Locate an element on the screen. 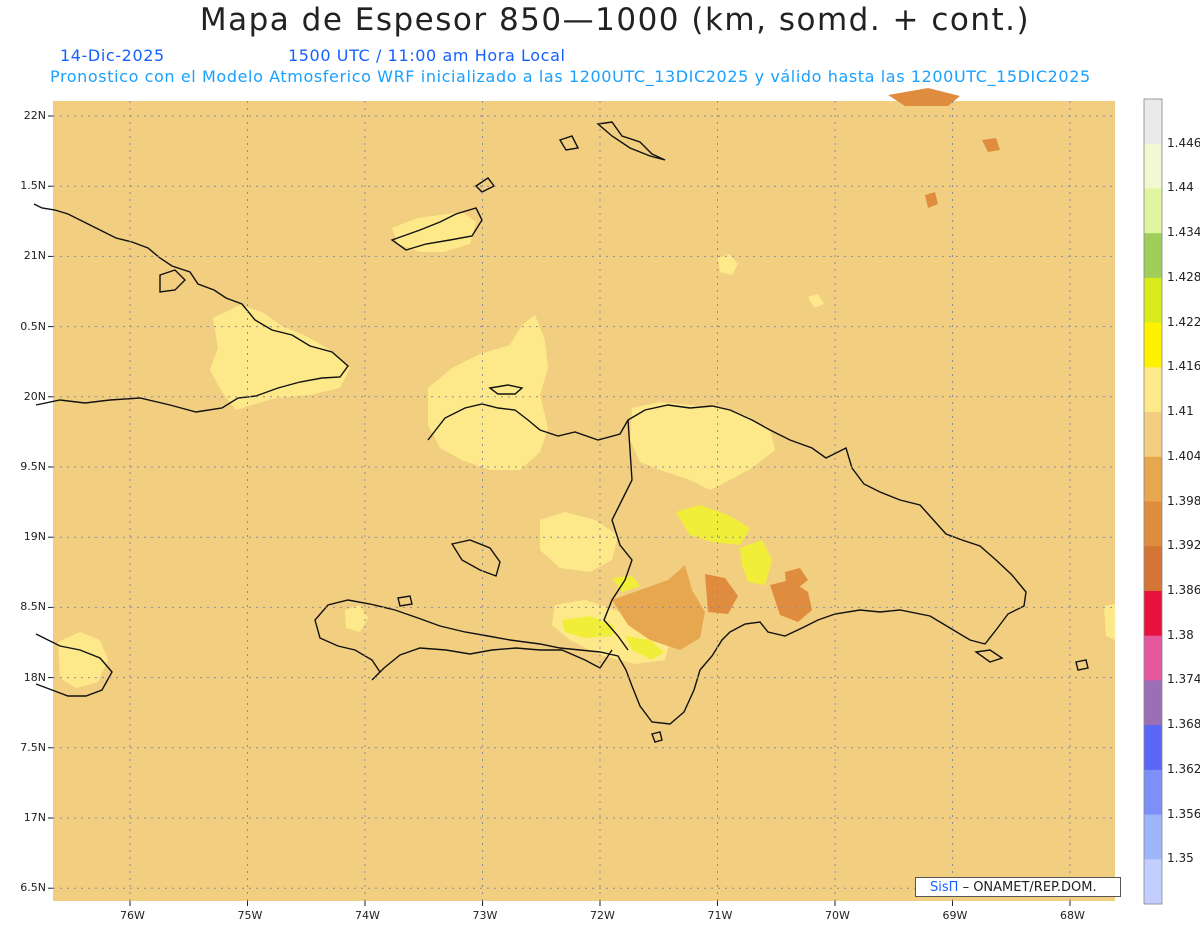 This screenshot has height=927, width=1200. lat-label: 9.5N is located at coordinates (33, 466).